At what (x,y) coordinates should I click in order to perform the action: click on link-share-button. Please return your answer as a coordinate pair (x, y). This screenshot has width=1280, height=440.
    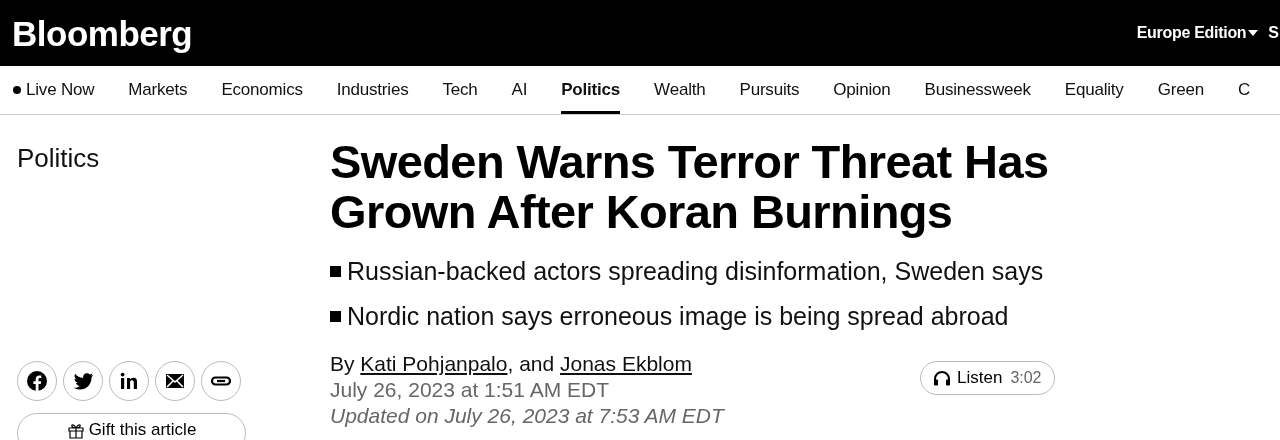
    Looking at the image, I should click on (221, 381).